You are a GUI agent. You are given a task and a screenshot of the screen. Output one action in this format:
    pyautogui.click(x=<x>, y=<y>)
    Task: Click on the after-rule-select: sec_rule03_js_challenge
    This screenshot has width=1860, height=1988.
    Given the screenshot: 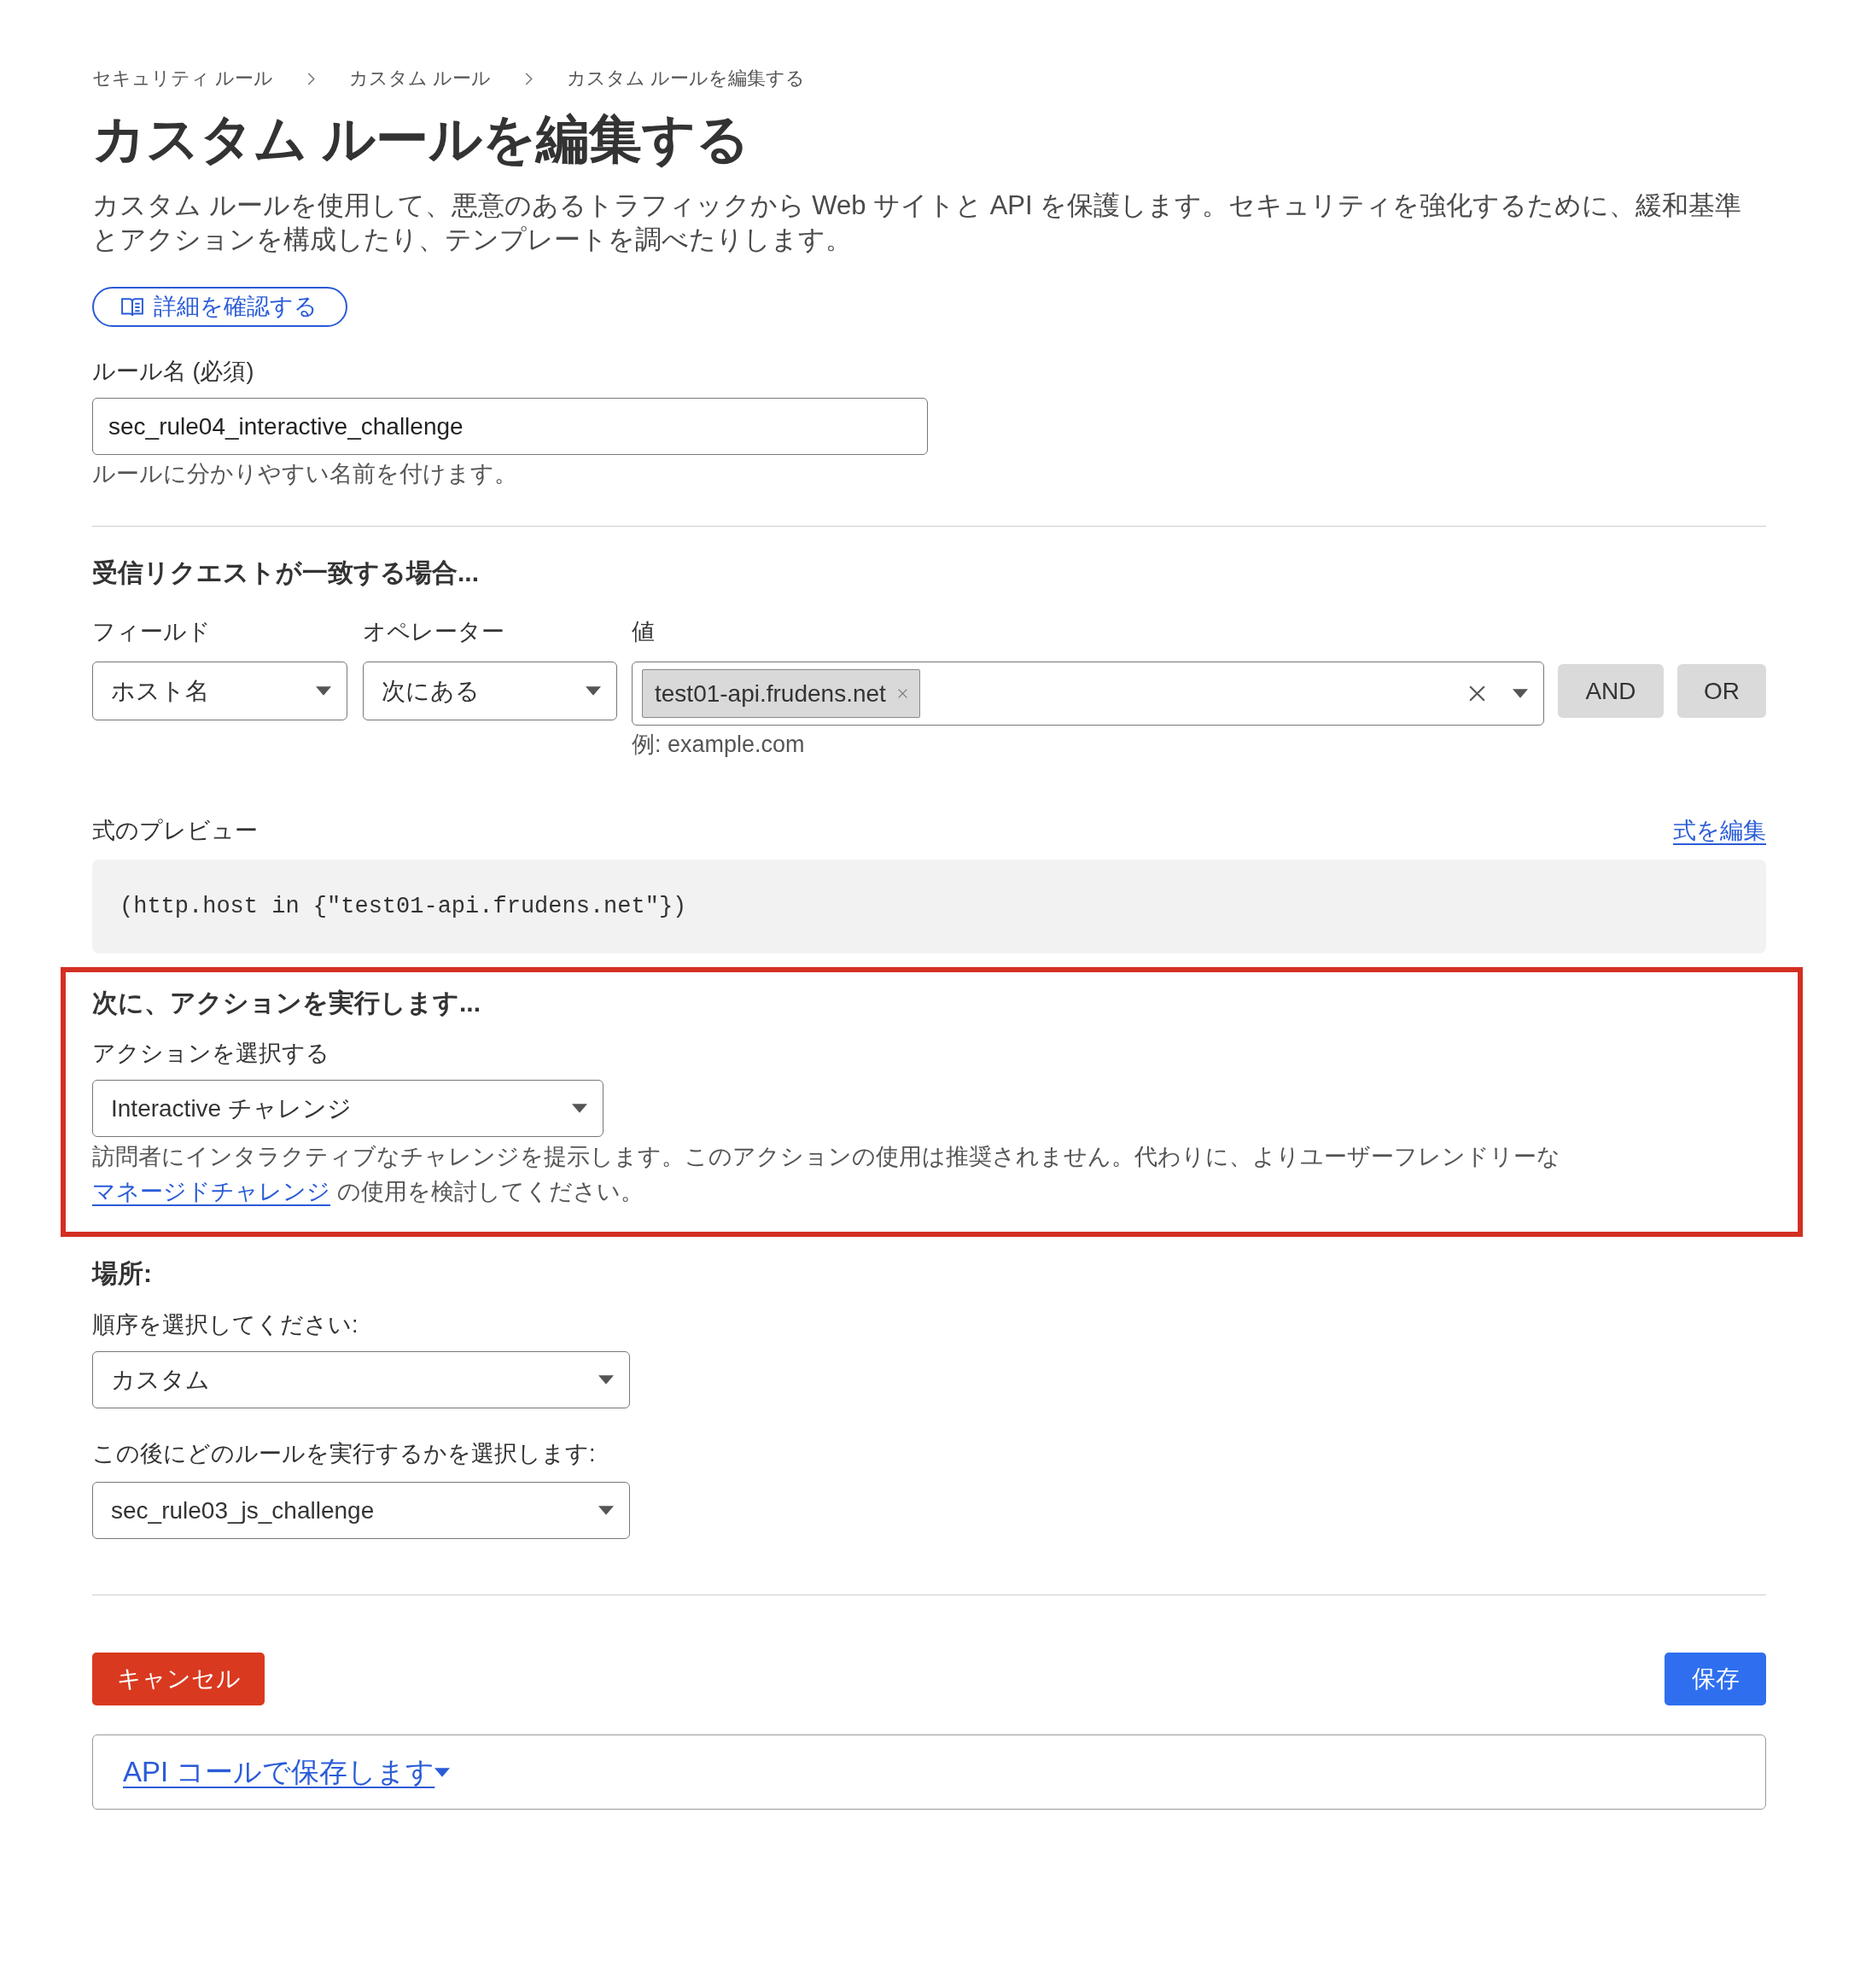 What is the action you would take?
    pyautogui.click(x=361, y=1510)
    